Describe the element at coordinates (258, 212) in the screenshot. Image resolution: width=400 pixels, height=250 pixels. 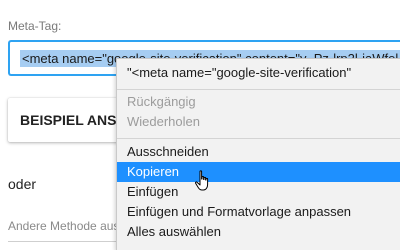
I see `menu-item-paste-and-match-style: Einfügen und Formatvorlage anpassen` at that location.